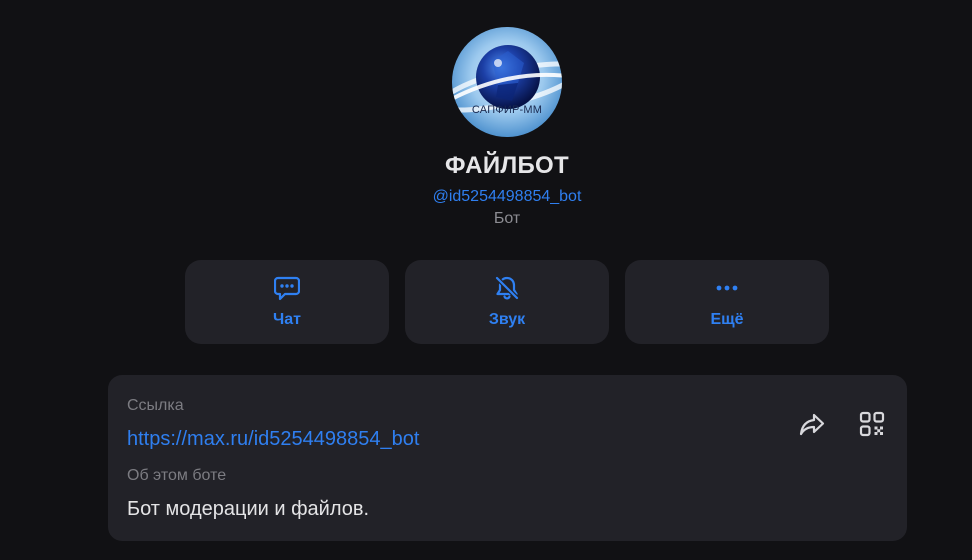 Image resolution: width=972 pixels, height=560 pixels. I want to click on avatar: САПФИР-ММ, so click(507, 82).